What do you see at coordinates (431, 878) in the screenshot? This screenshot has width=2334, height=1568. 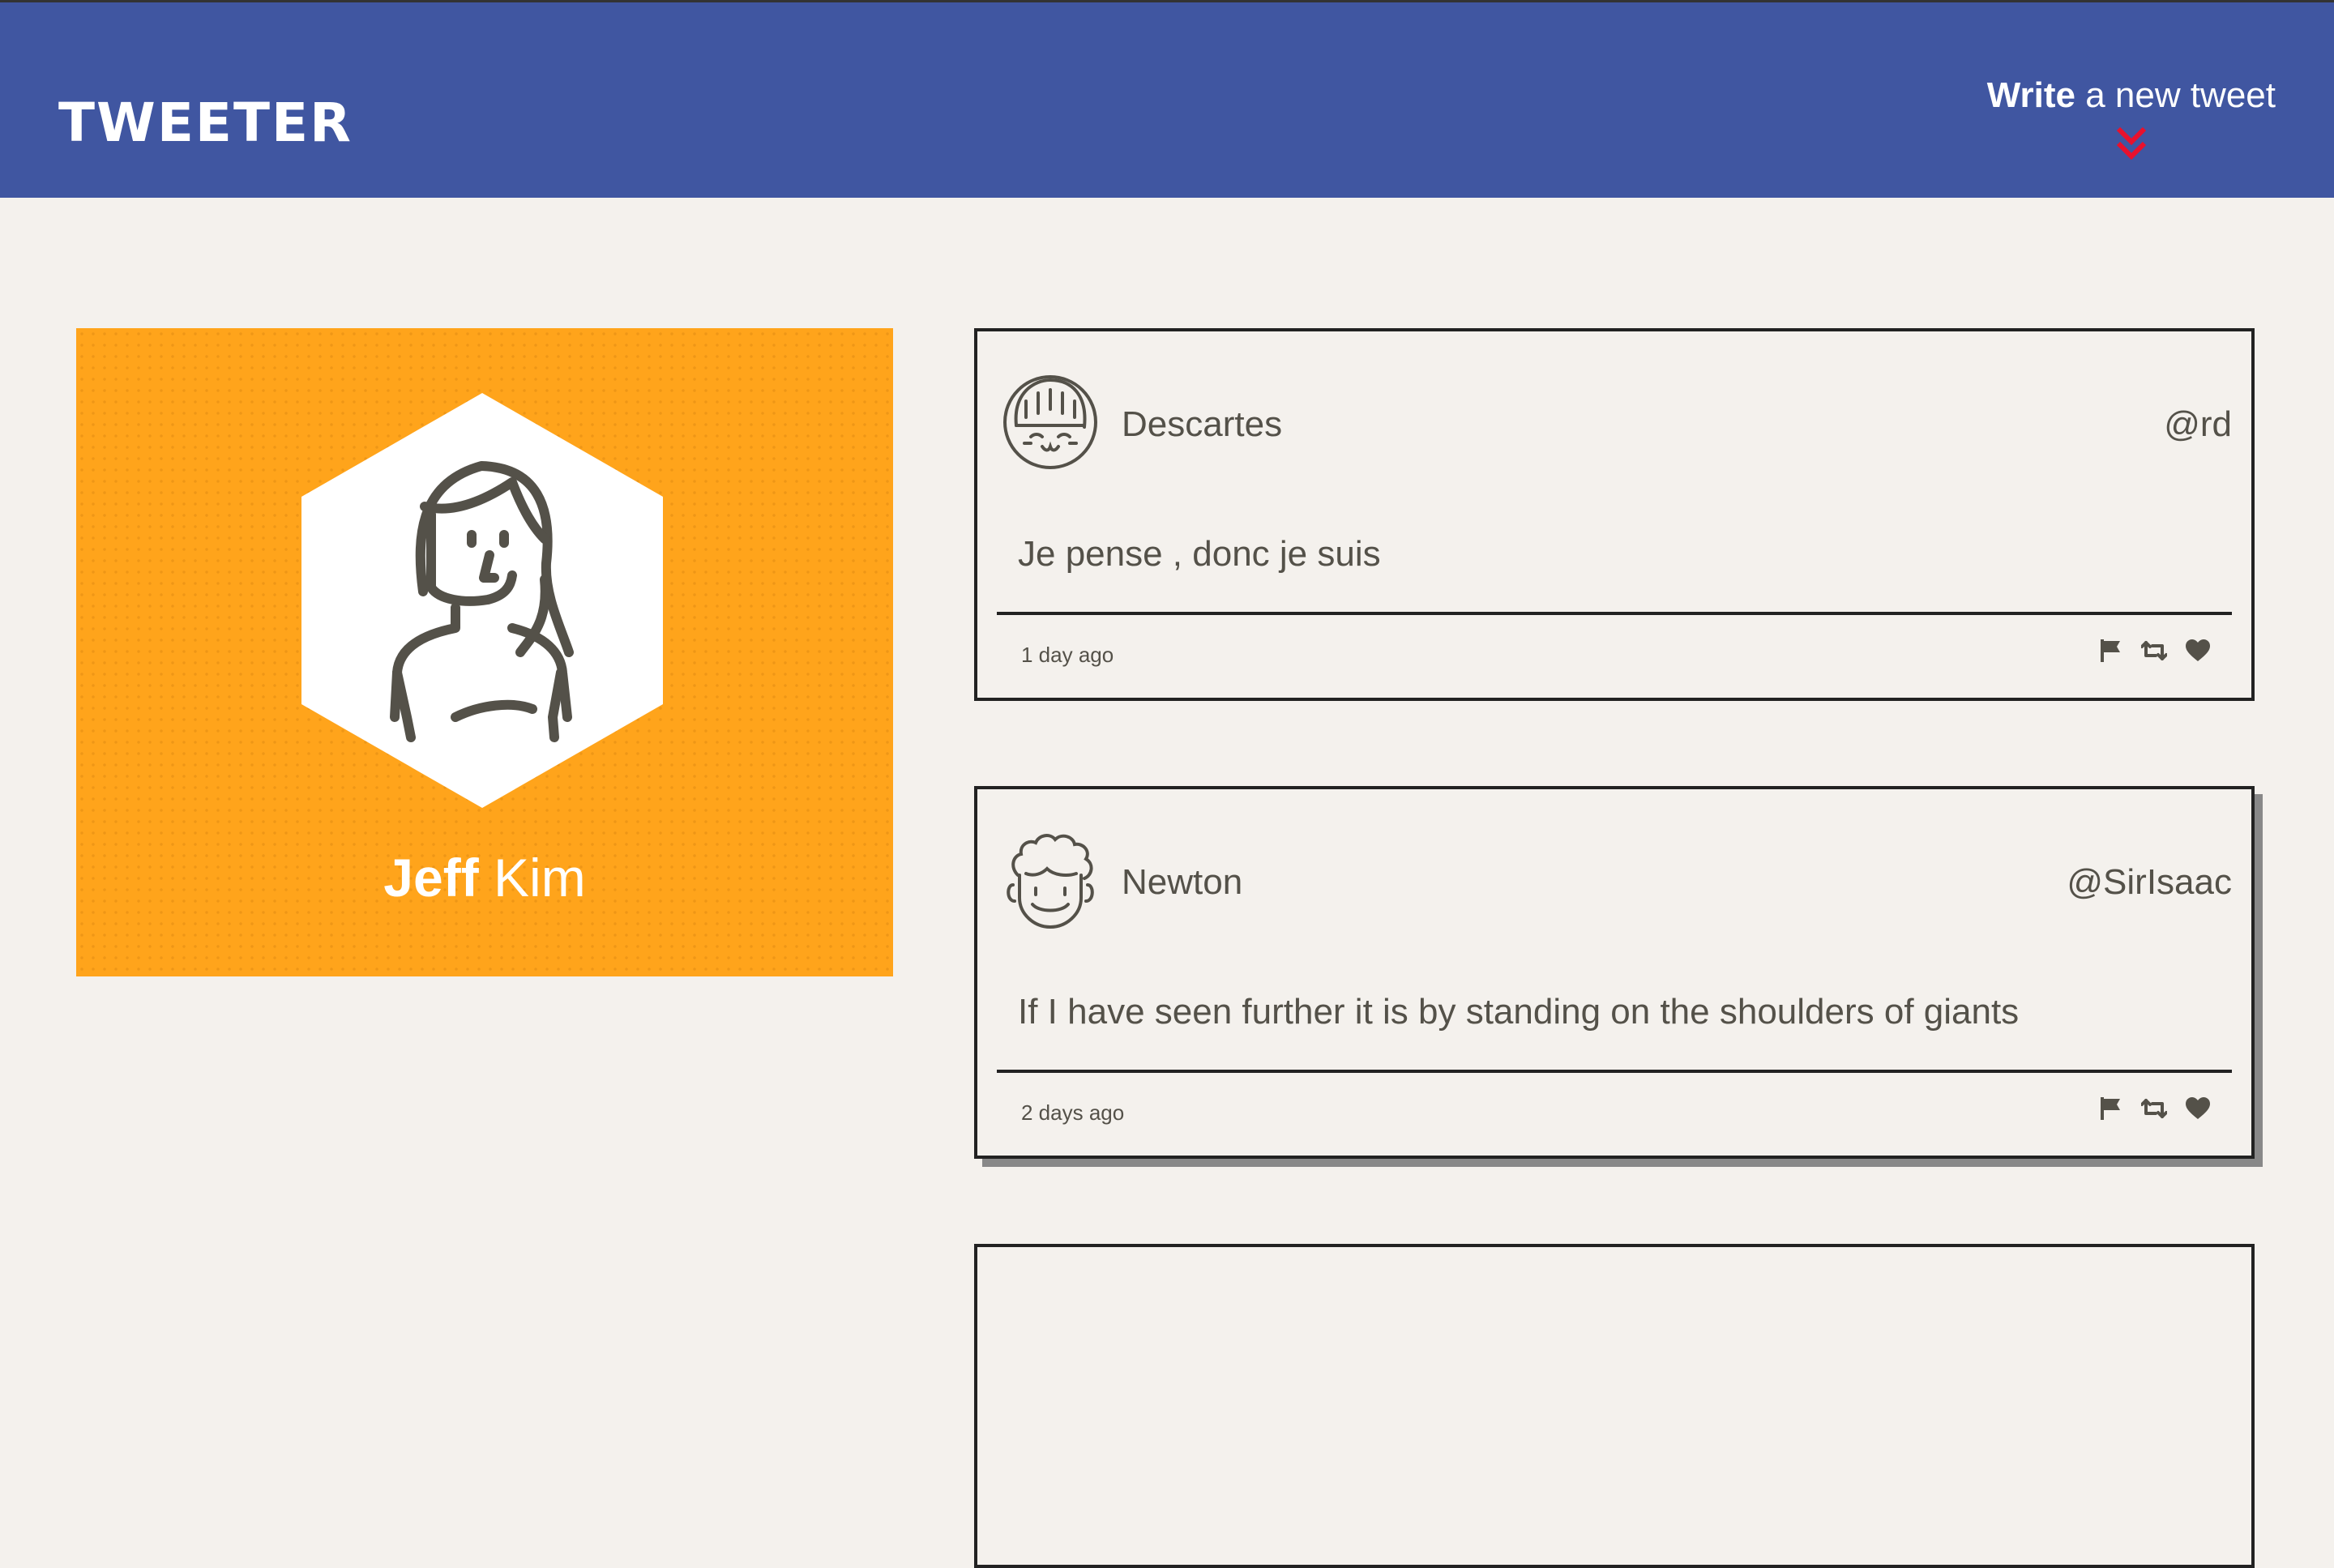 I see `profile-first-name: Jeff` at bounding box center [431, 878].